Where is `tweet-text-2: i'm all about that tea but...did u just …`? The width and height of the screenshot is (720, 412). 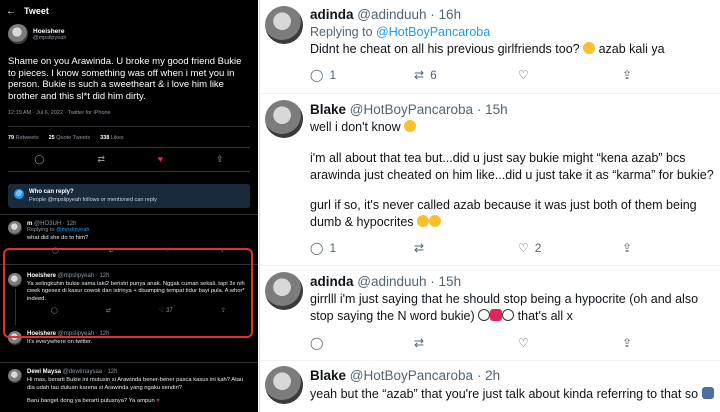 tweet-text-2: i'm all about that tea but...did u just … is located at coordinates (512, 166).